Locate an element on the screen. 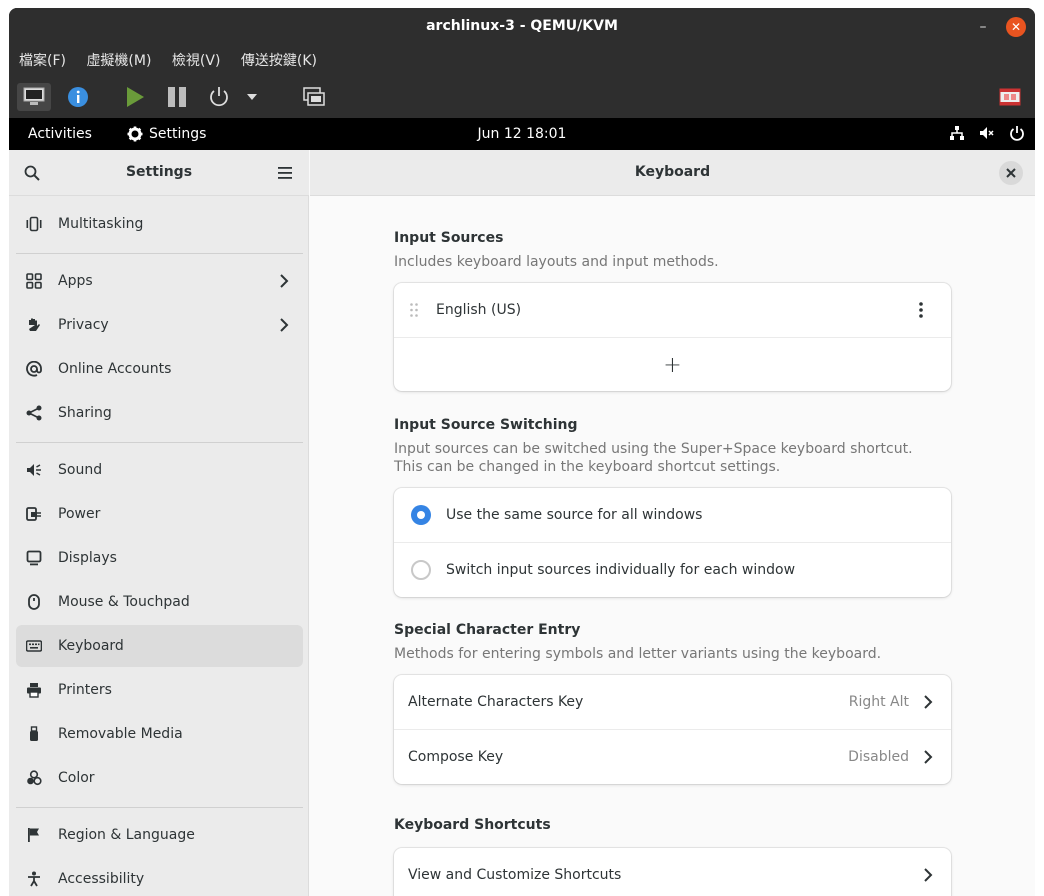 Image resolution: width=1044 pixels, height=896 pixels. details-button is located at coordinates (78, 97).